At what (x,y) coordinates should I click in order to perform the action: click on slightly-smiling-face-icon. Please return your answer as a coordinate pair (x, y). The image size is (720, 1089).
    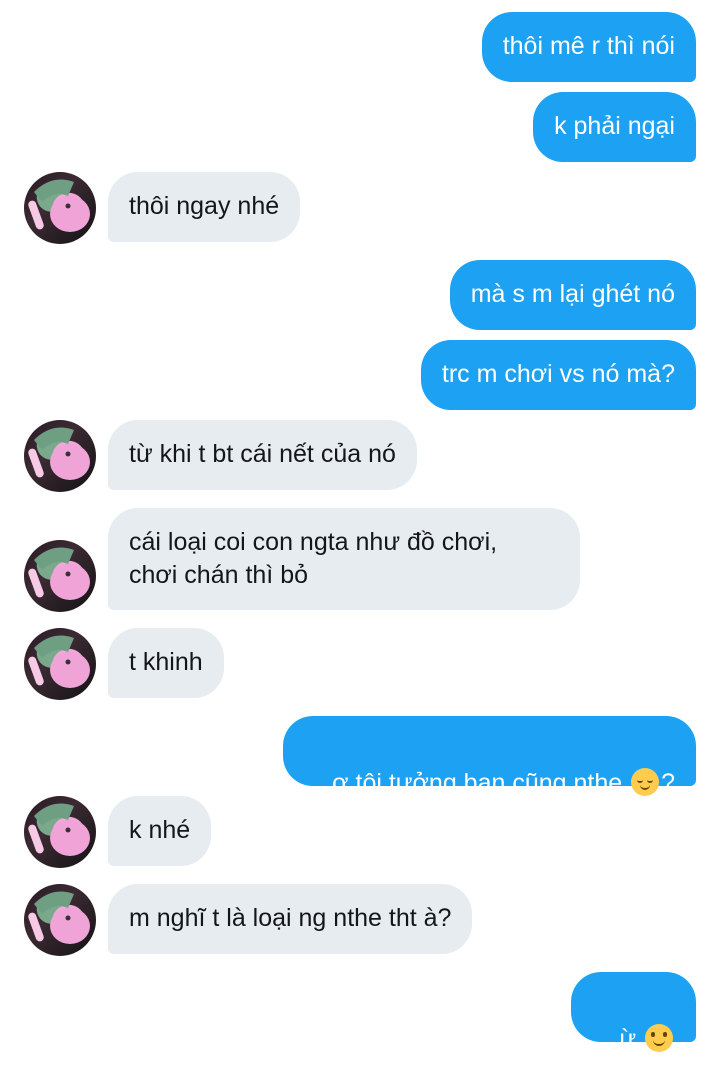
    Looking at the image, I should click on (659, 1038).